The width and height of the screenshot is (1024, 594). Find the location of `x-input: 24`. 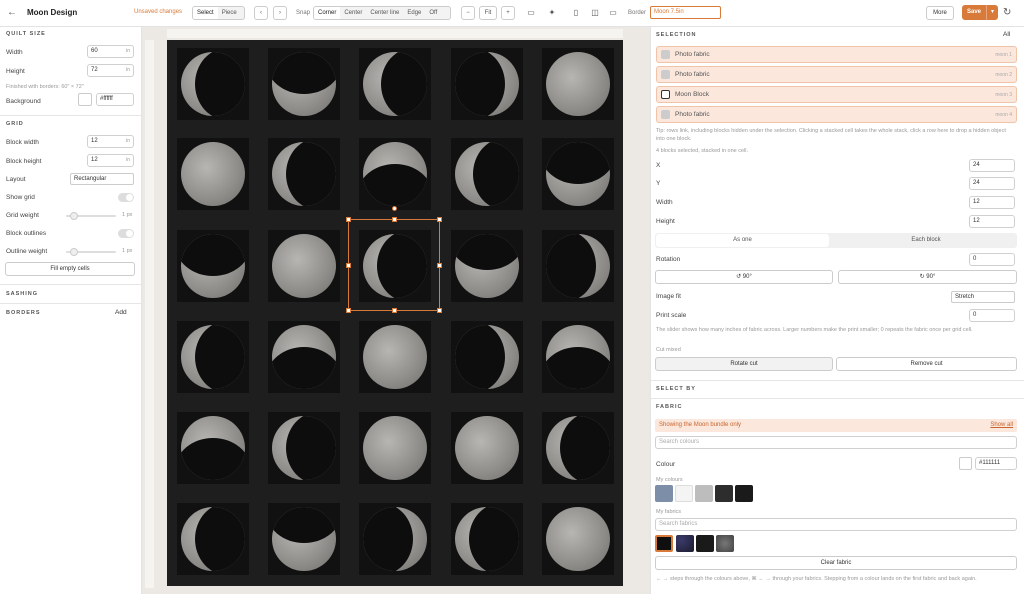

x-input: 24 is located at coordinates (992, 165).